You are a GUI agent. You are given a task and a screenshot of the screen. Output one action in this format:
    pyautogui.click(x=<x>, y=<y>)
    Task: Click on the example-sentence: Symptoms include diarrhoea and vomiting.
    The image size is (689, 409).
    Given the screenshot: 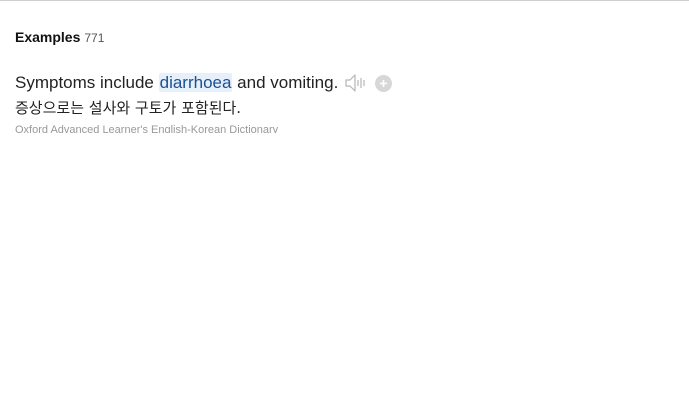 What is the action you would take?
    pyautogui.click(x=176, y=83)
    